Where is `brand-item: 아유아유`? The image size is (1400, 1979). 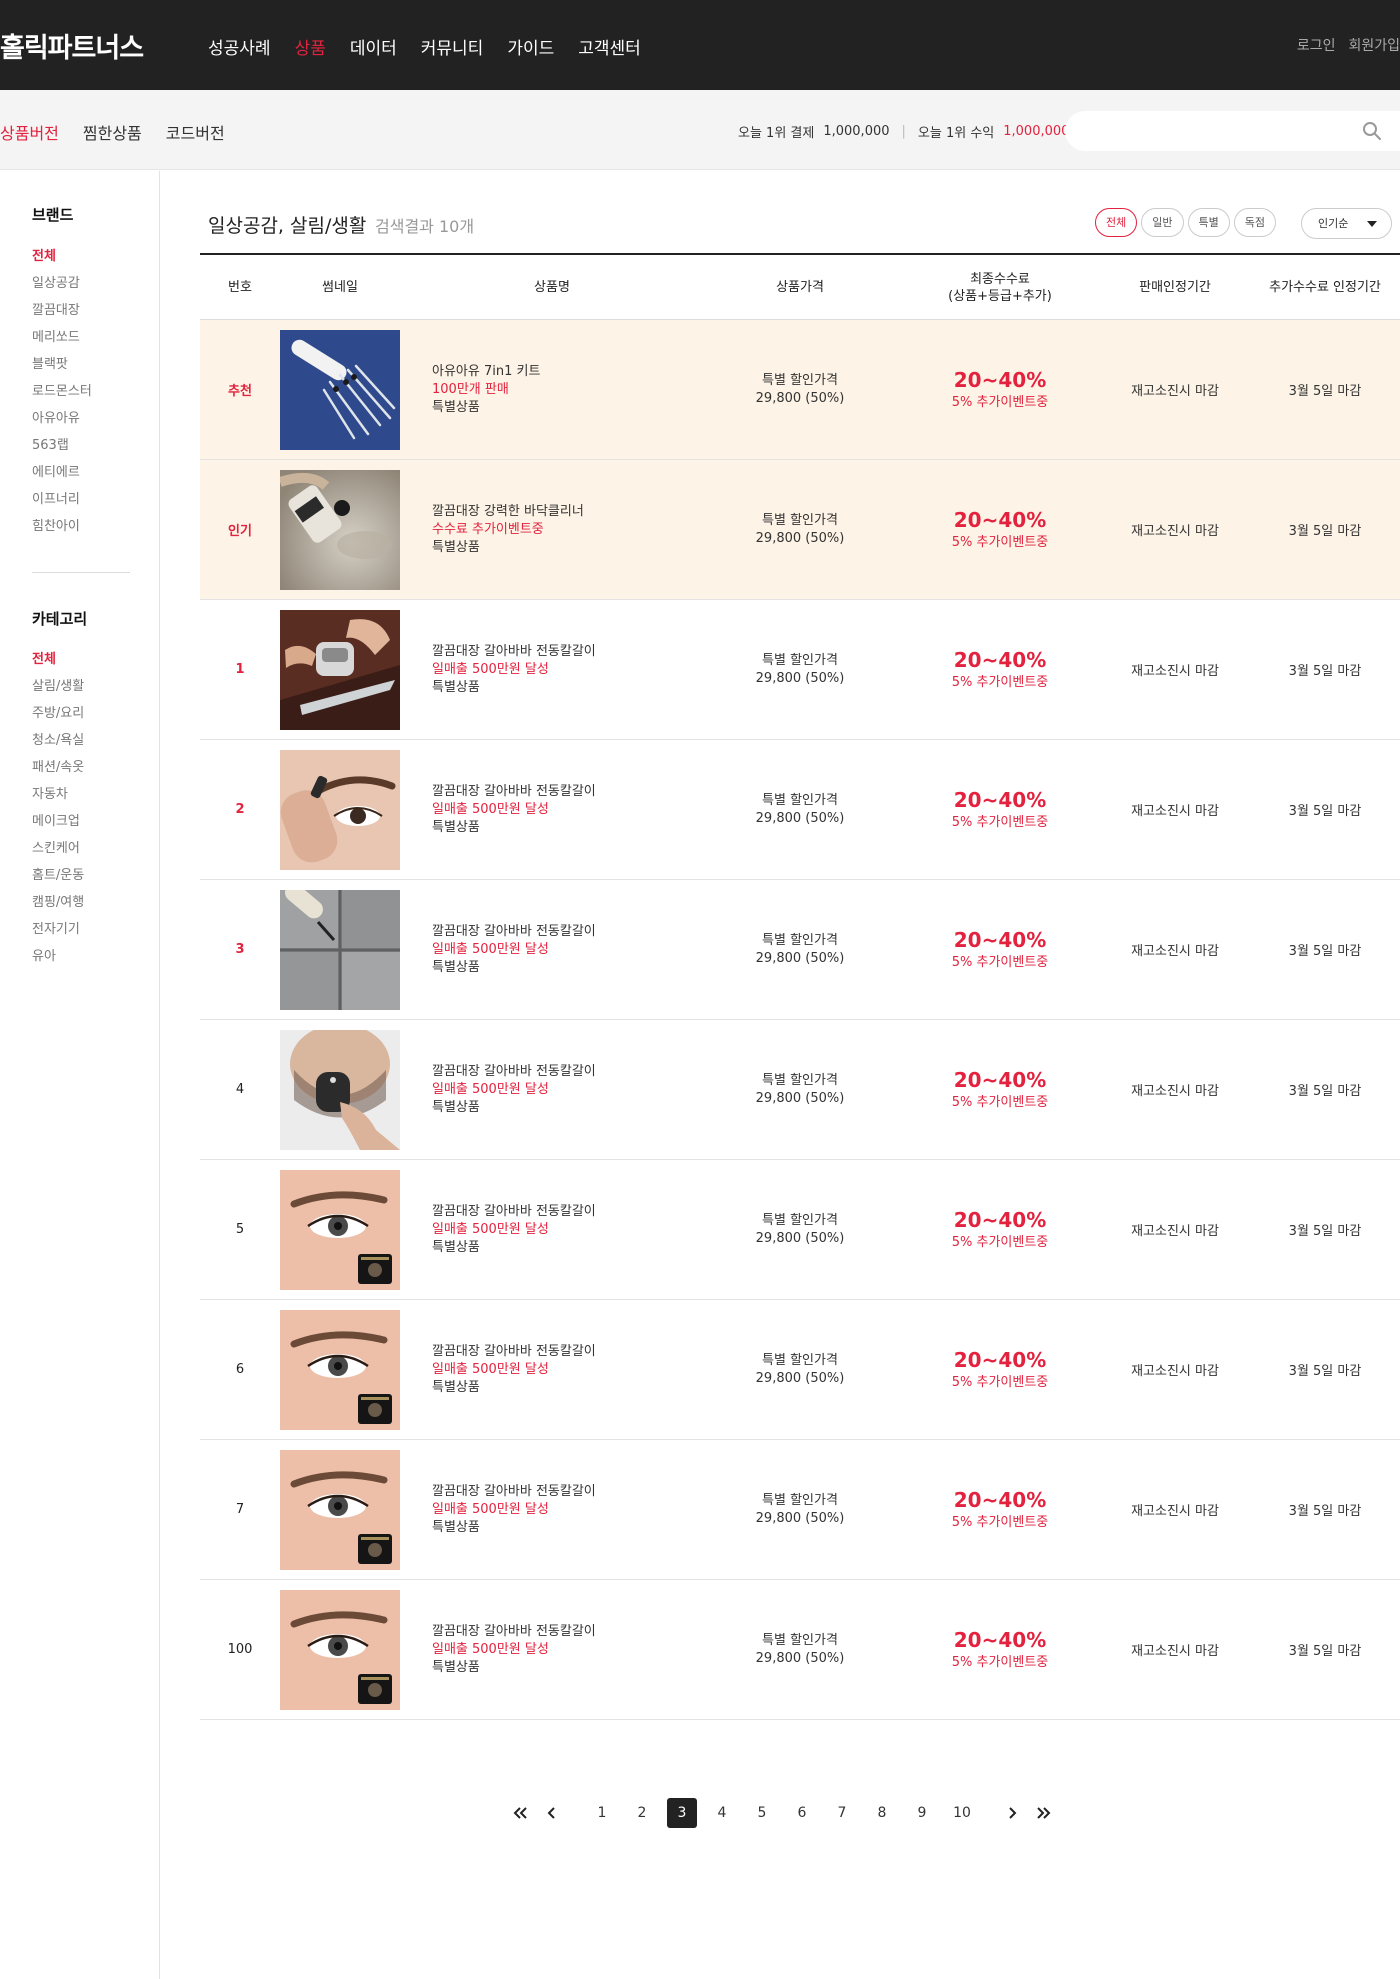 brand-item: 아유아유 is located at coordinates (62, 422).